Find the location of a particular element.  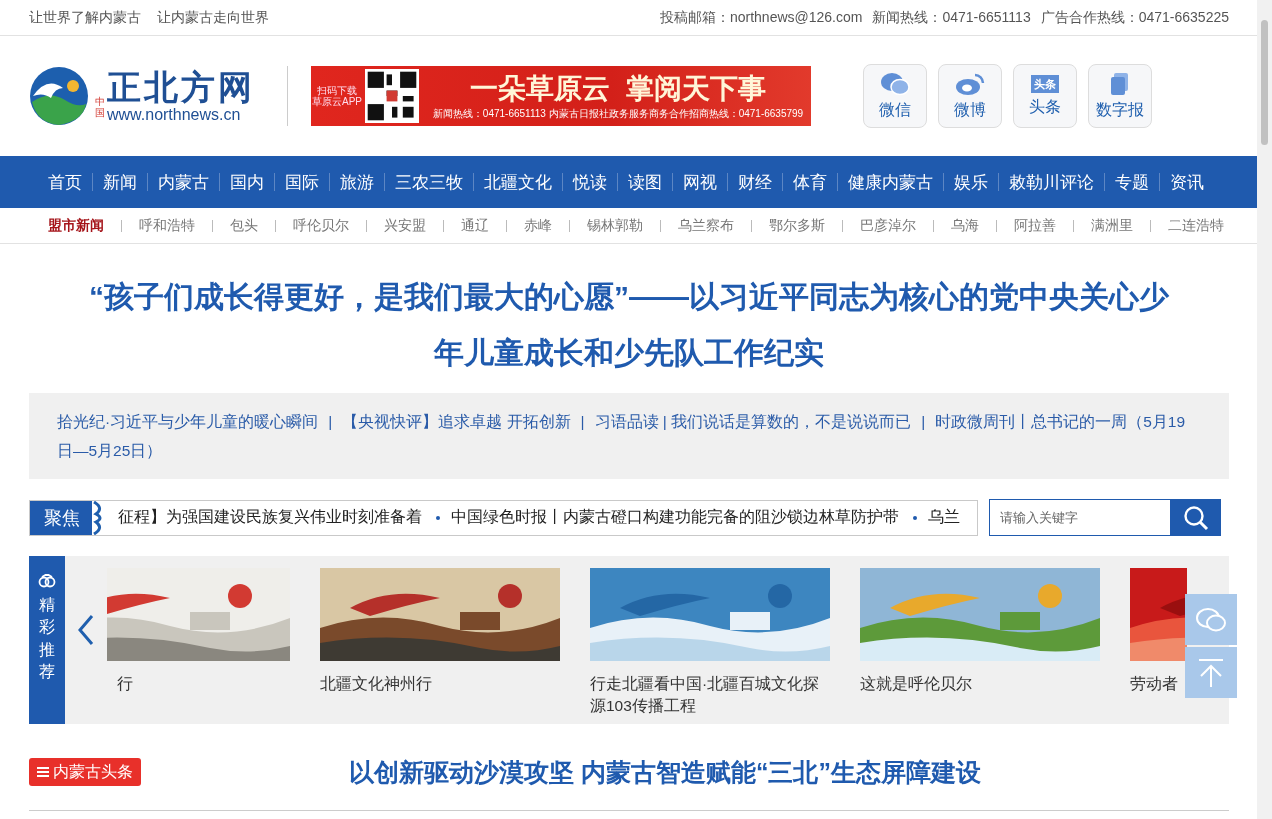

search-field: 请输入关键字 is located at coordinates (1080, 517).